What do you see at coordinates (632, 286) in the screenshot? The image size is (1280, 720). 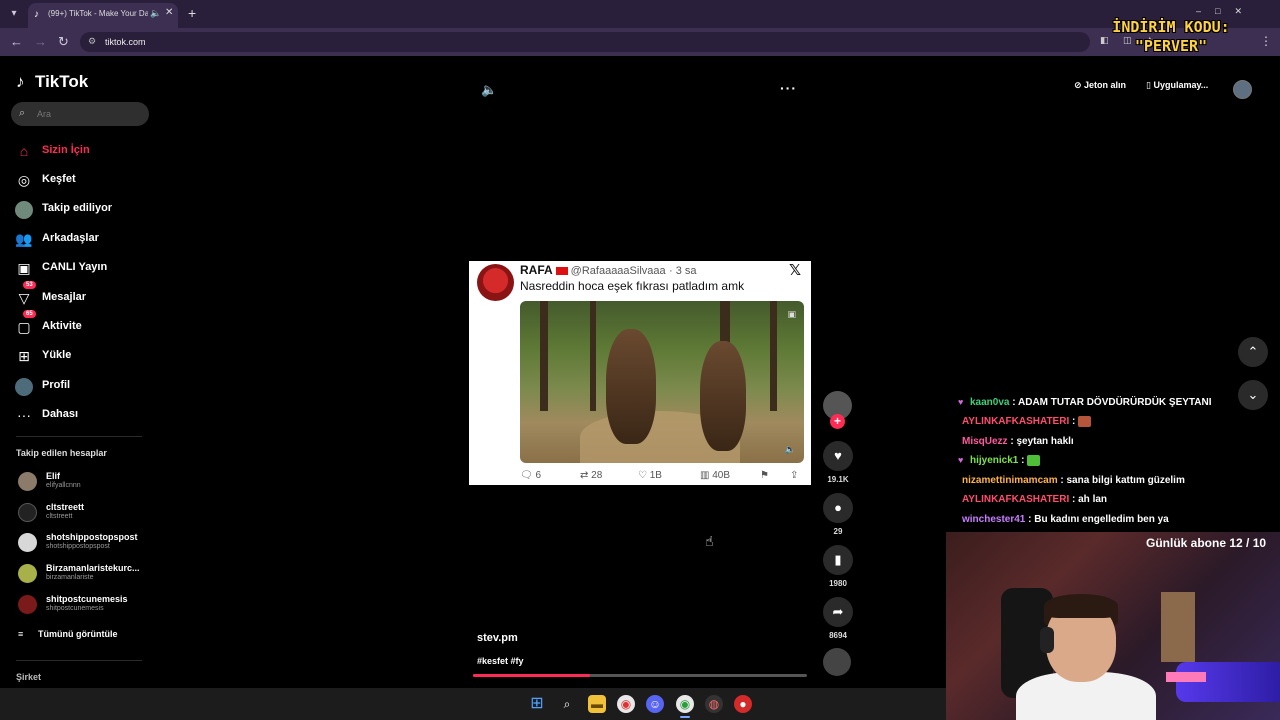 I see `tweet-text: Nasreddin hoca eşek fıkrası patladım amk` at bounding box center [632, 286].